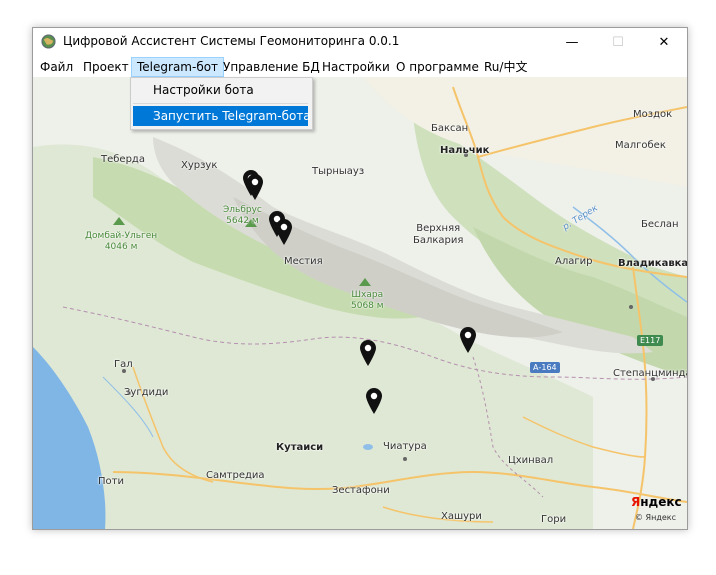 Image resolution: width=716 pixels, height=575 pixels. What do you see at coordinates (367, 300) in the screenshot?
I see `label-peak-shkhara: Шхара 5068 м` at bounding box center [367, 300].